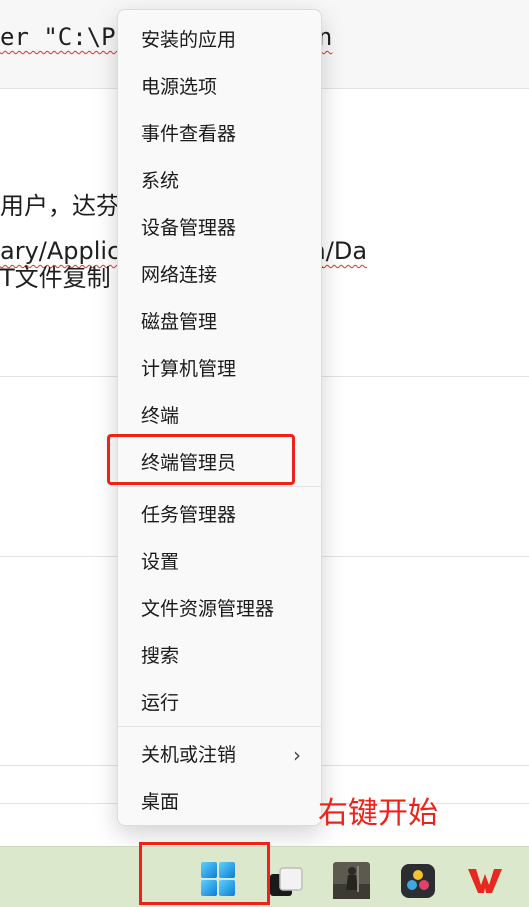 Image resolution: width=529 pixels, height=907 pixels. Describe the element at coordinates (219, 701) in the screenshot. I see `menu-item-run: 运行` at that location.